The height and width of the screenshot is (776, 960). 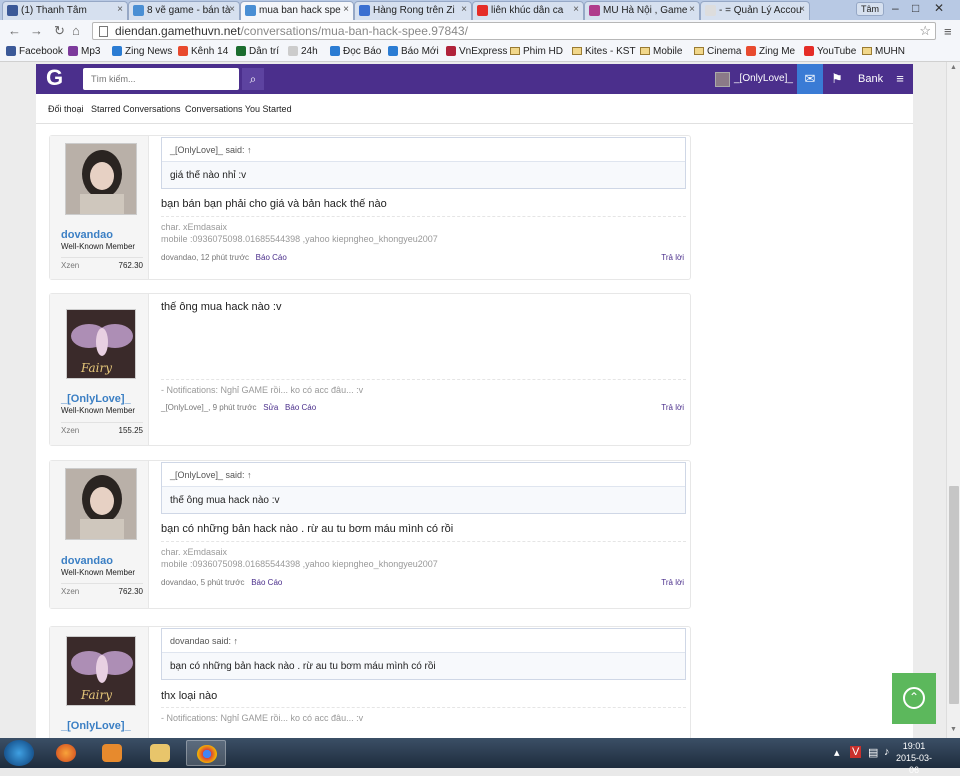 I want to click on search-input, so click(x=161, y=79).